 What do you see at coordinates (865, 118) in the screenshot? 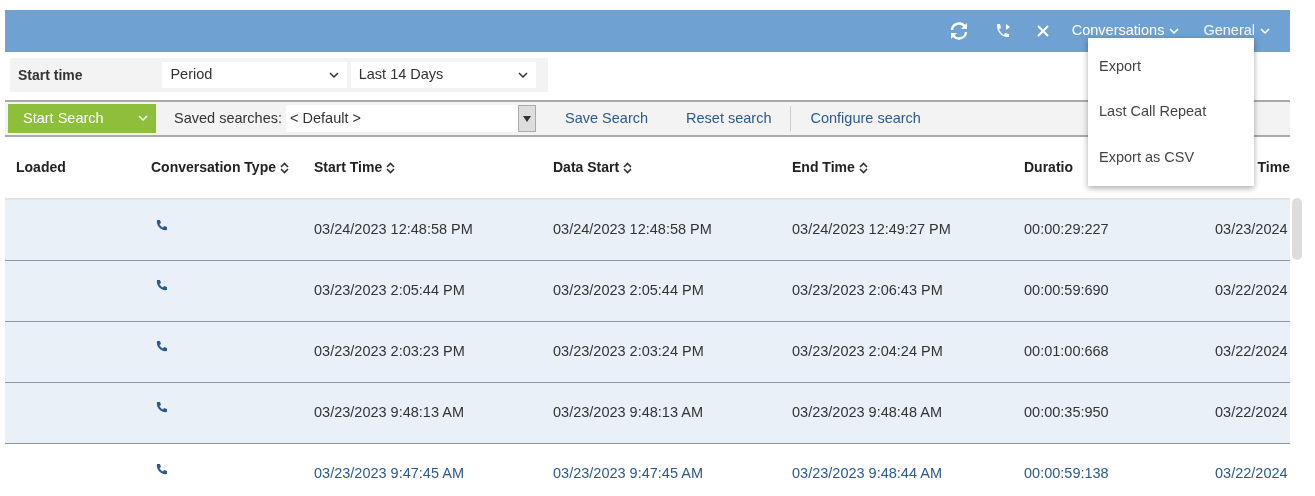
I see `toolbar-link: Configure search` at bounding box center [865, 118].